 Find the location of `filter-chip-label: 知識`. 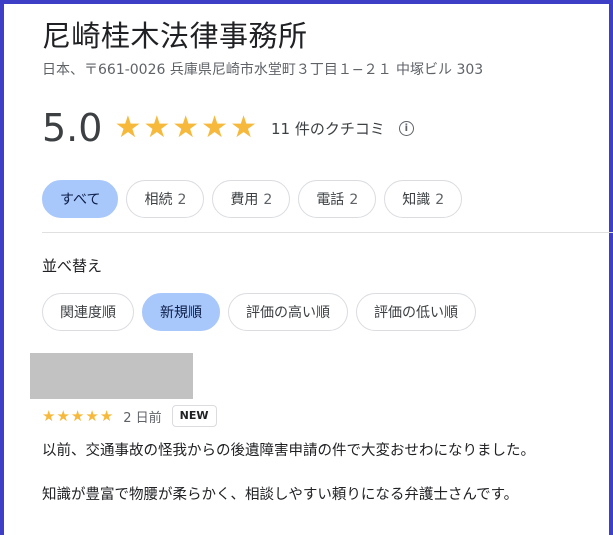

filter-chip-label: 知識 is located at coordinates (416, 200).